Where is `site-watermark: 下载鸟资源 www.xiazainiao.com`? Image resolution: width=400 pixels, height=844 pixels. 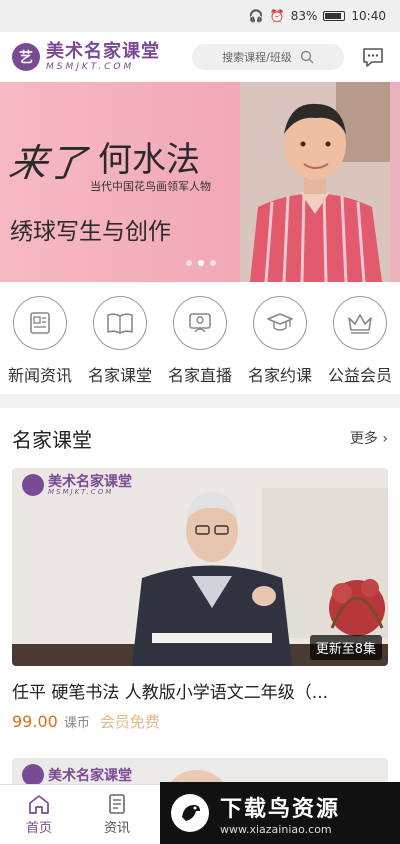
site-watermark: 下载鸟资源 www.xiazainiao.com is located at coordinates (280, 813).